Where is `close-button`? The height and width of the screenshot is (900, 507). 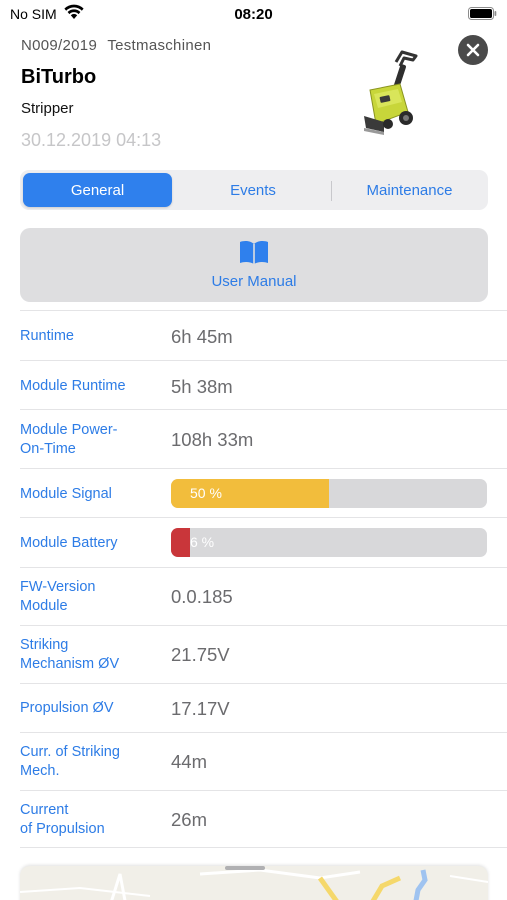 close-button is located at coordinates (473, 50).